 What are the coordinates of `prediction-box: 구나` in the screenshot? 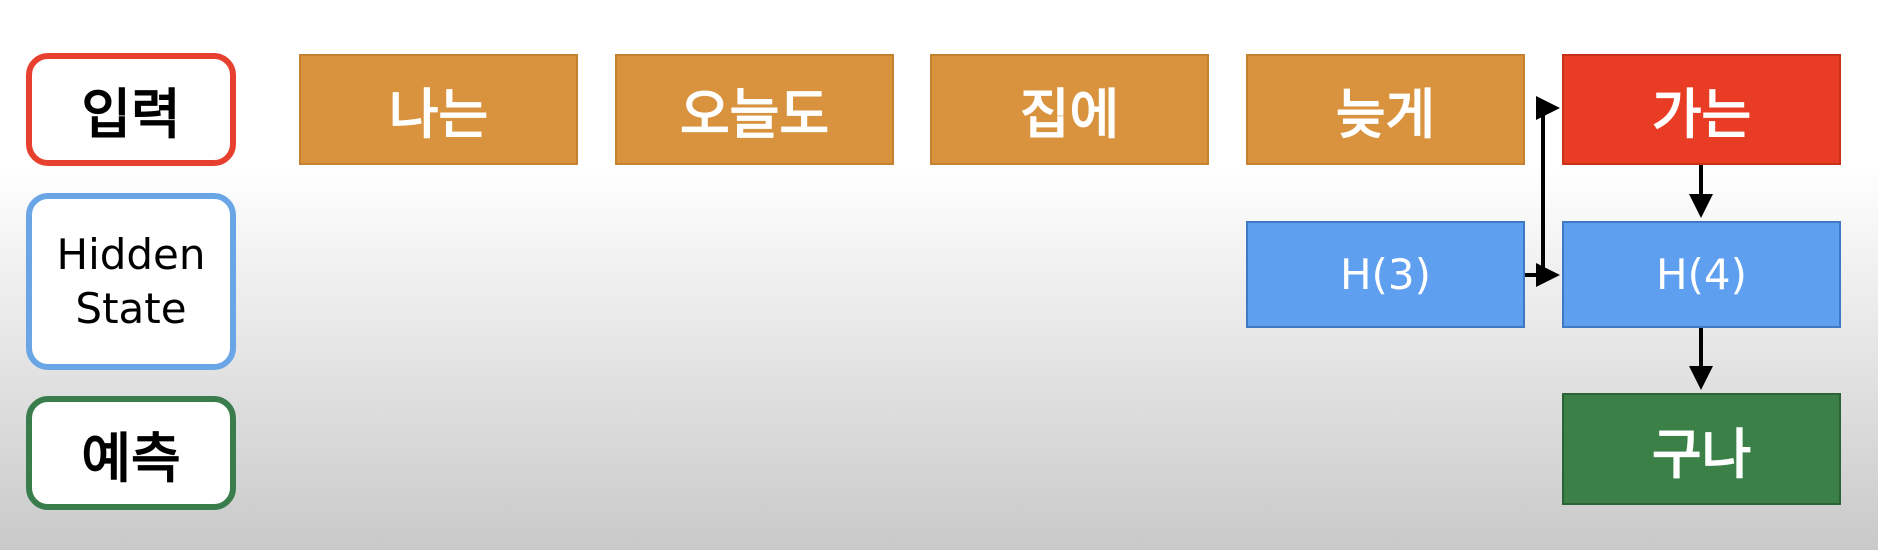 It's located at (1701, 449).